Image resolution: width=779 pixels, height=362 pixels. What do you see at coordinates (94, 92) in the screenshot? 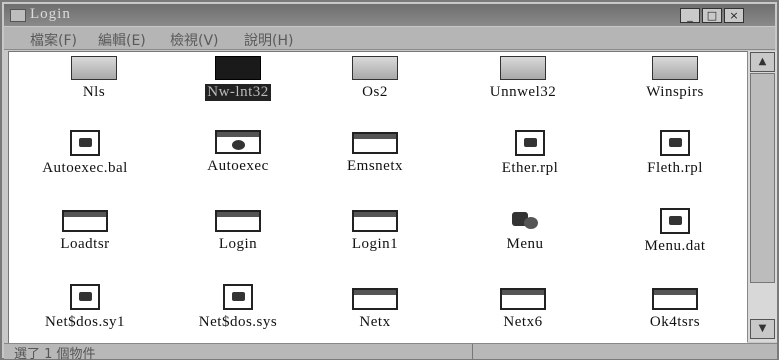
I see `file-label: Nls` at bounding box center [94, 92].